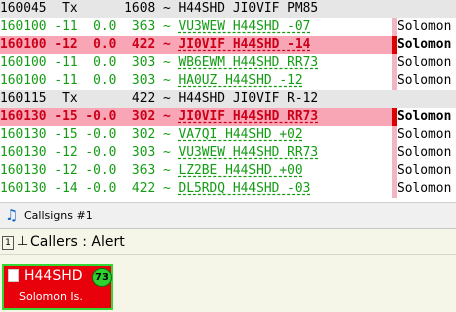 The width and height of the screenshot is (456, 312). Describe the element at coordinates (51, 296) in the screenshot. I see `caller-entity: Solomon Is.` at that location.